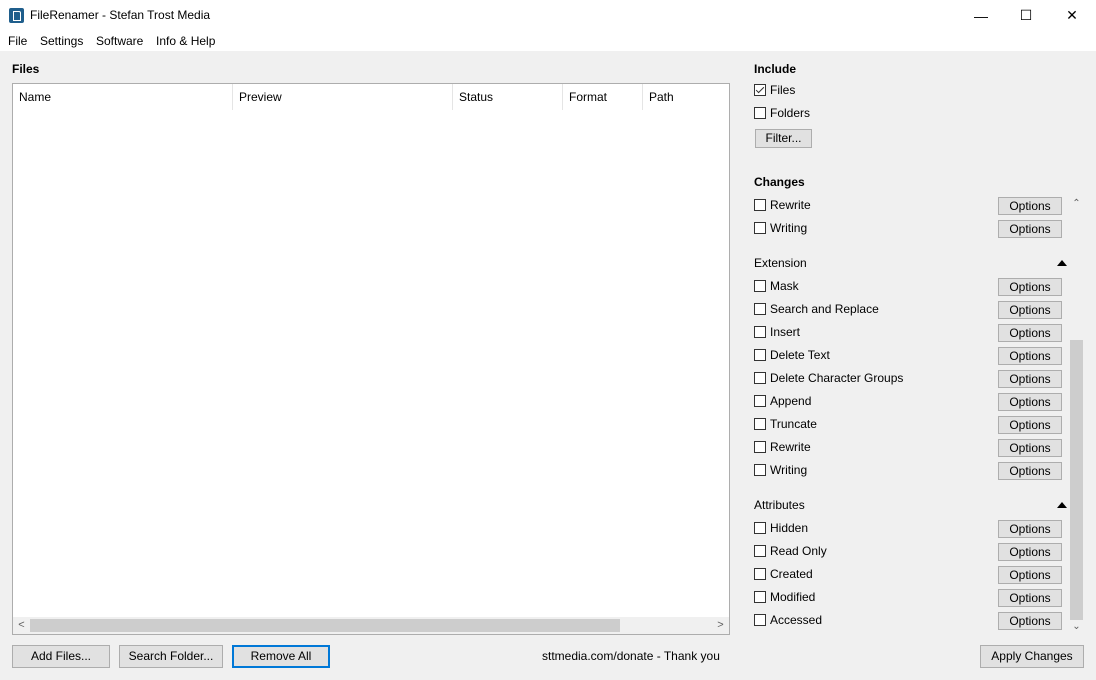 The height and width of the screenshot is (680, 1096). Describe the element at coordinates (281, 656) in the screenshot. I see `remove-all-button: Remove All` at that location.